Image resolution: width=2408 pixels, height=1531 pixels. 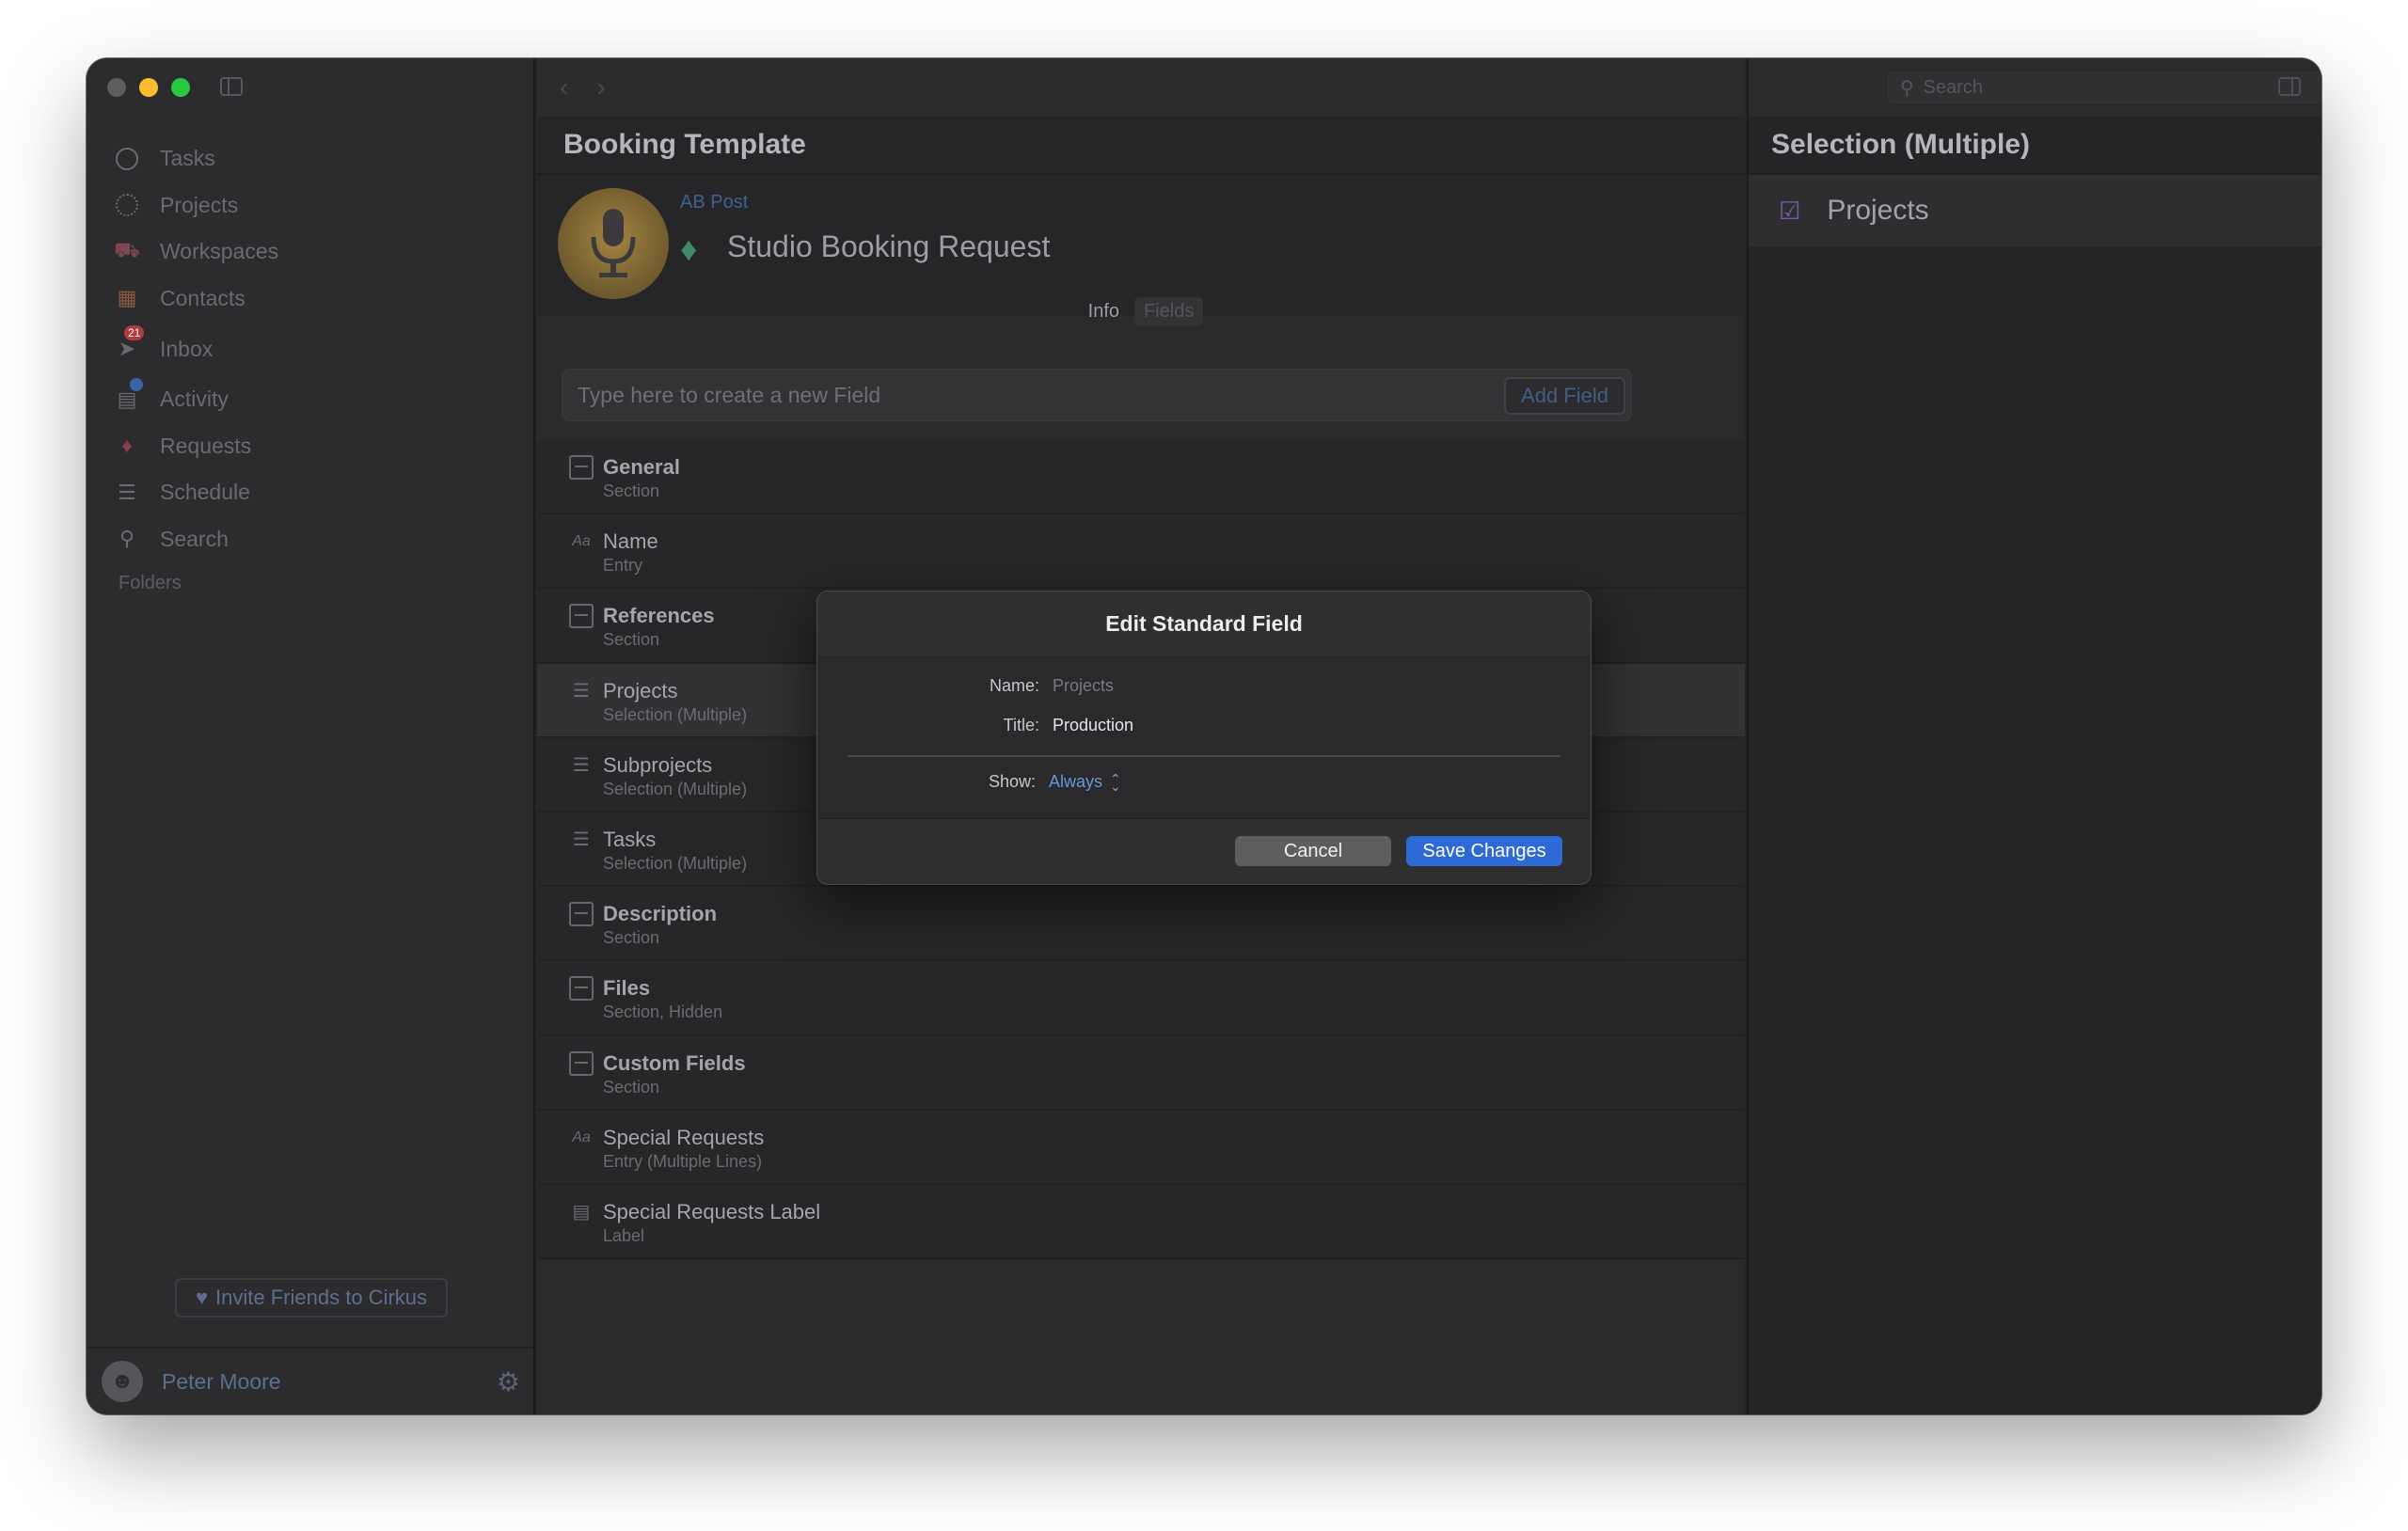 I want to click on field-row: Files Section, Hidden, so click(x=1141, y=998).